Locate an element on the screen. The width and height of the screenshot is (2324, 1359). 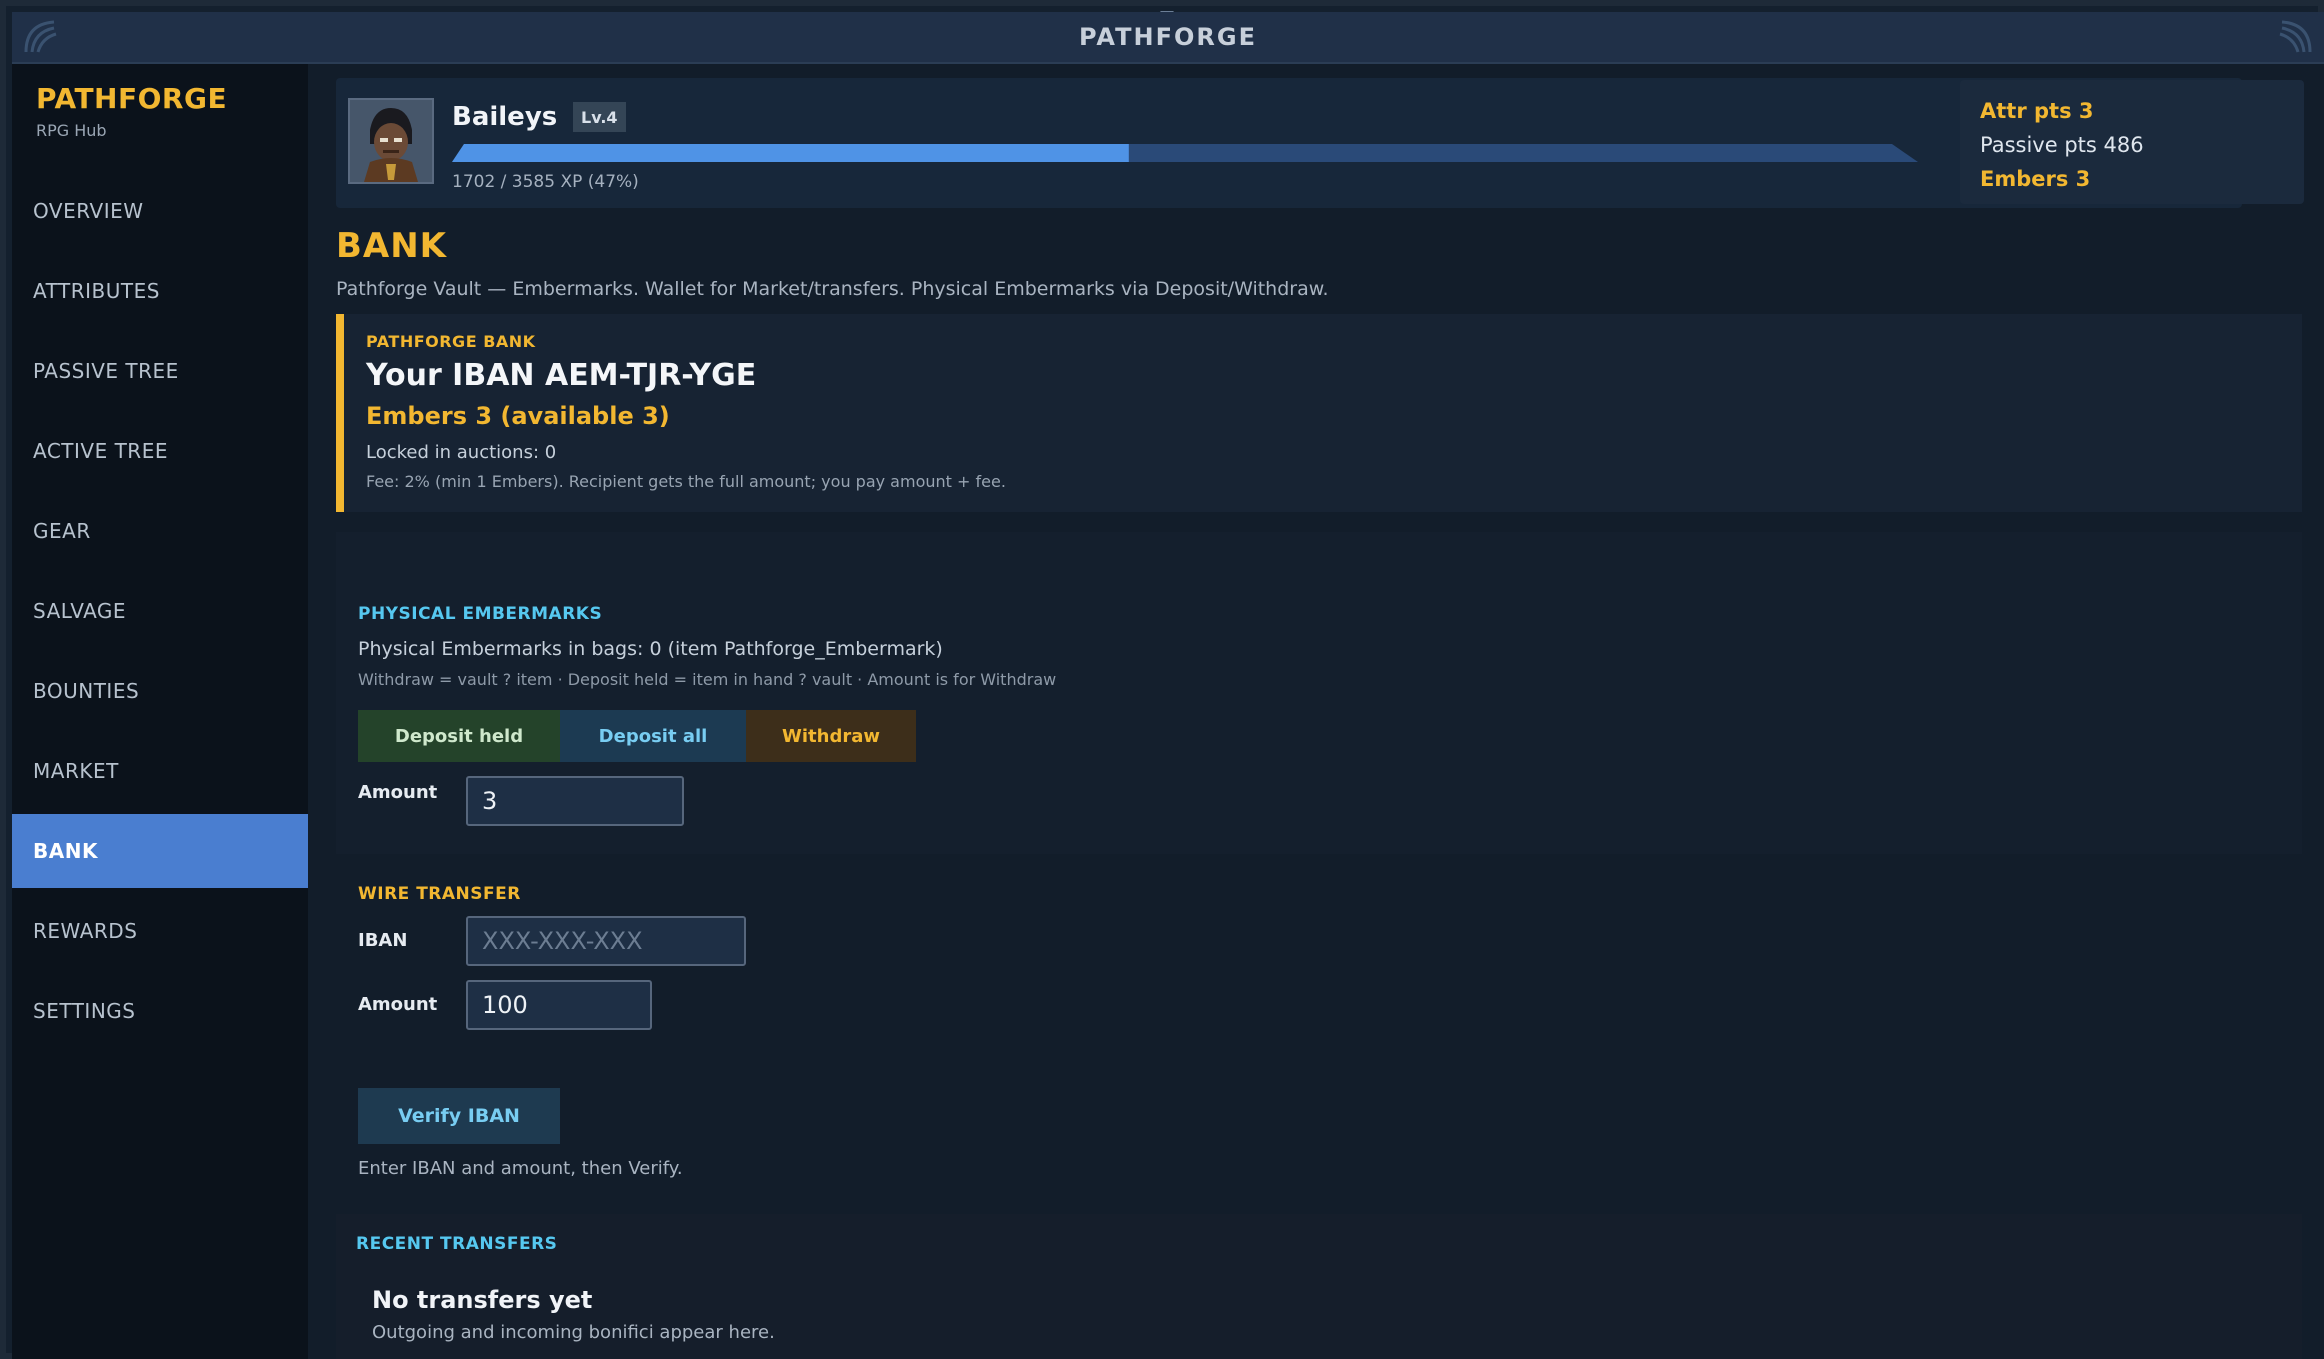
sidebar-item-salvage: SALVAGE is located at coordinates (160, 611).